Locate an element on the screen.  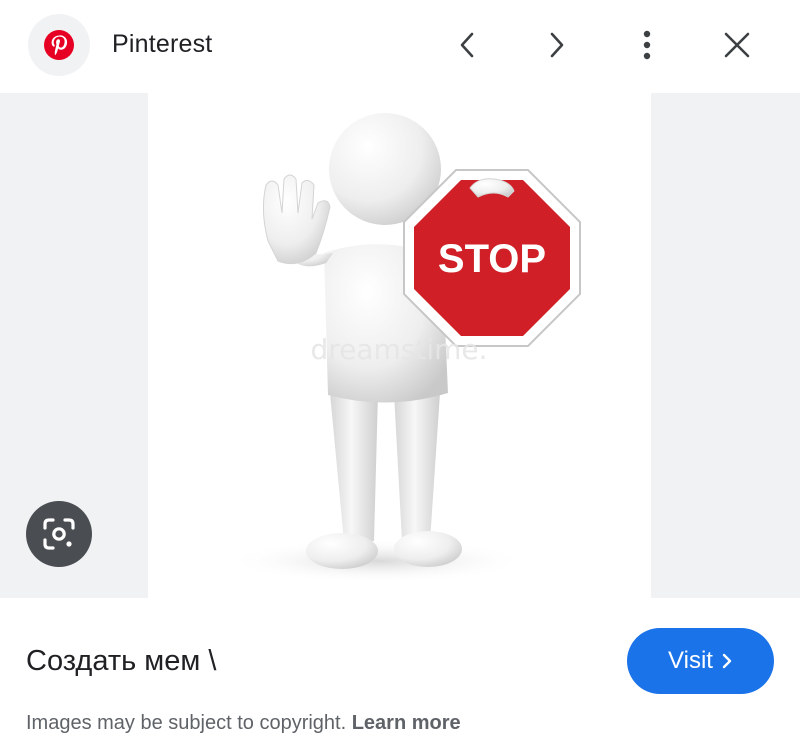
more-vert-icon is located at coordinates (647, 45).